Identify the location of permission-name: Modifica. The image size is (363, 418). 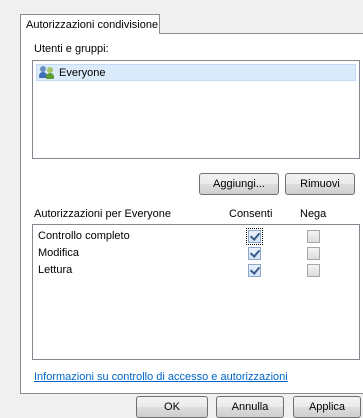
(58, 253).